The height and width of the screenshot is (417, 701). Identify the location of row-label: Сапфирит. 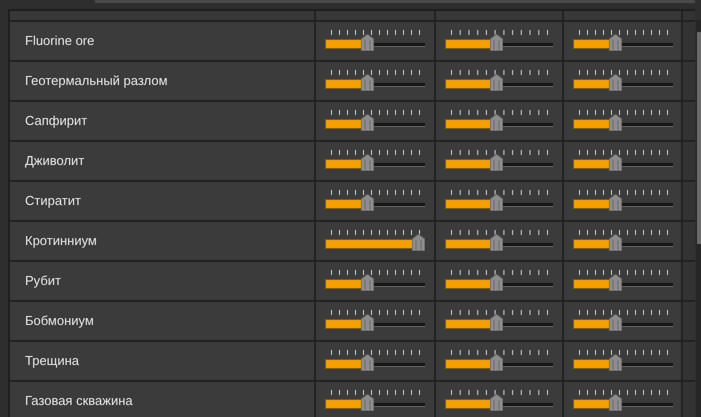
(56, 121).